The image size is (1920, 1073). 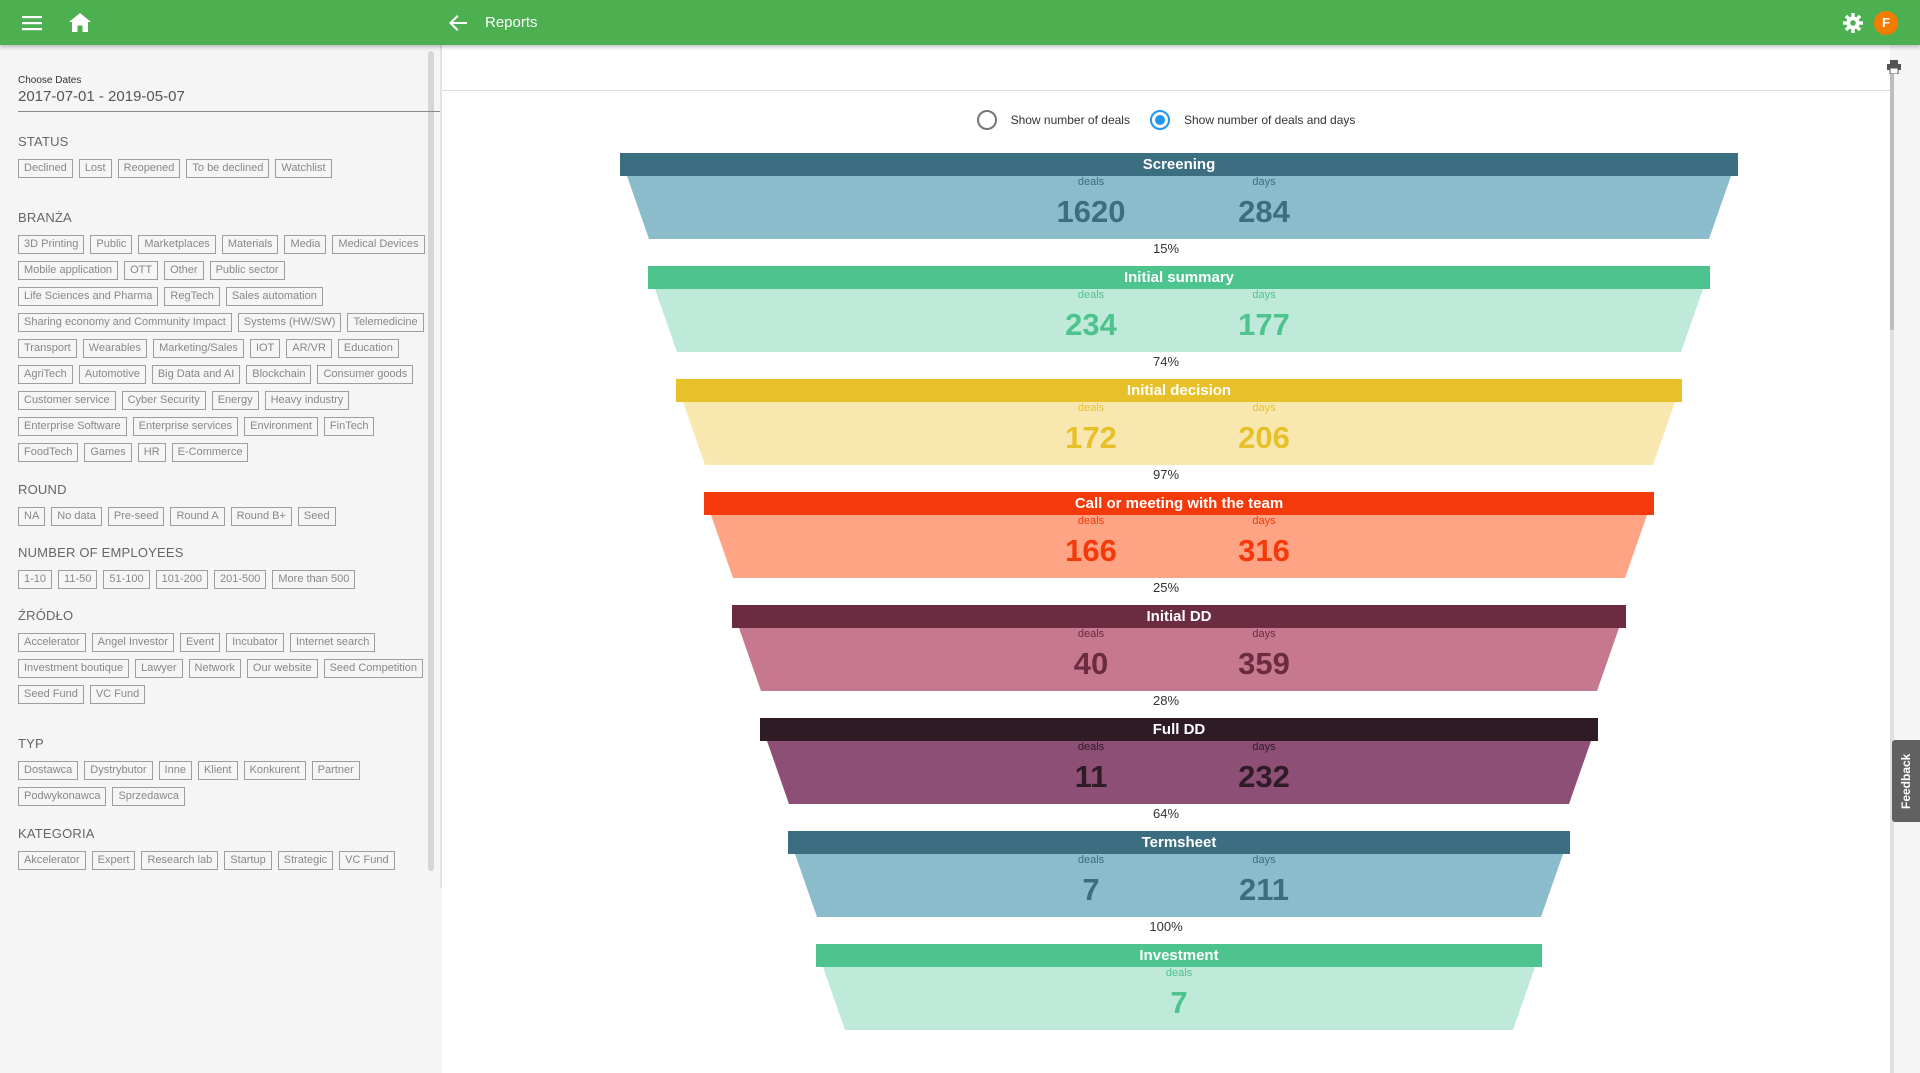 What do you see at coordinates (235, 400) in the screenshot?
I see `filter-chip: Energy` at bounding box center [235, 400].